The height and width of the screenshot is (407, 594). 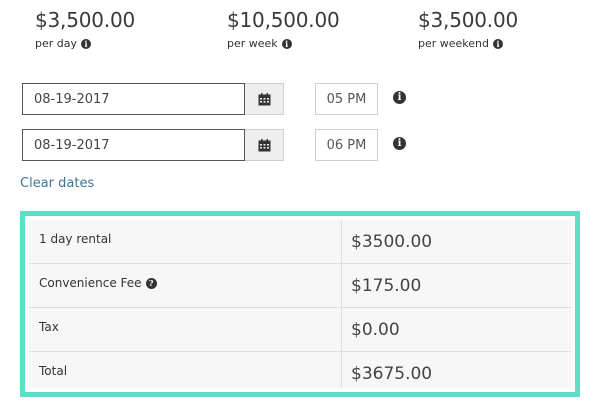 I want to click on rate-unit-label: per weekend, so click(x=454, y=43).